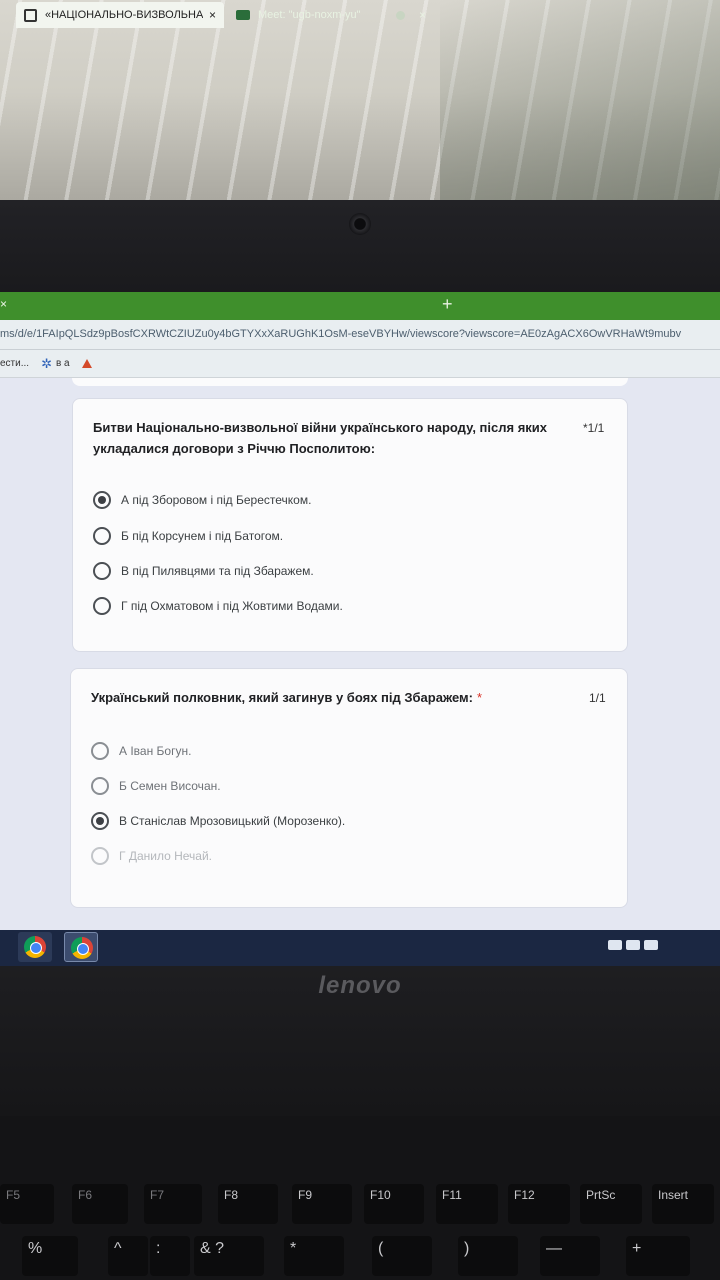 This screenshot has width=720, height=1280. What do you see at coordinates (128, 1256) in the screenshot?
I see `key: ^` at bounding box center [128, 1256].